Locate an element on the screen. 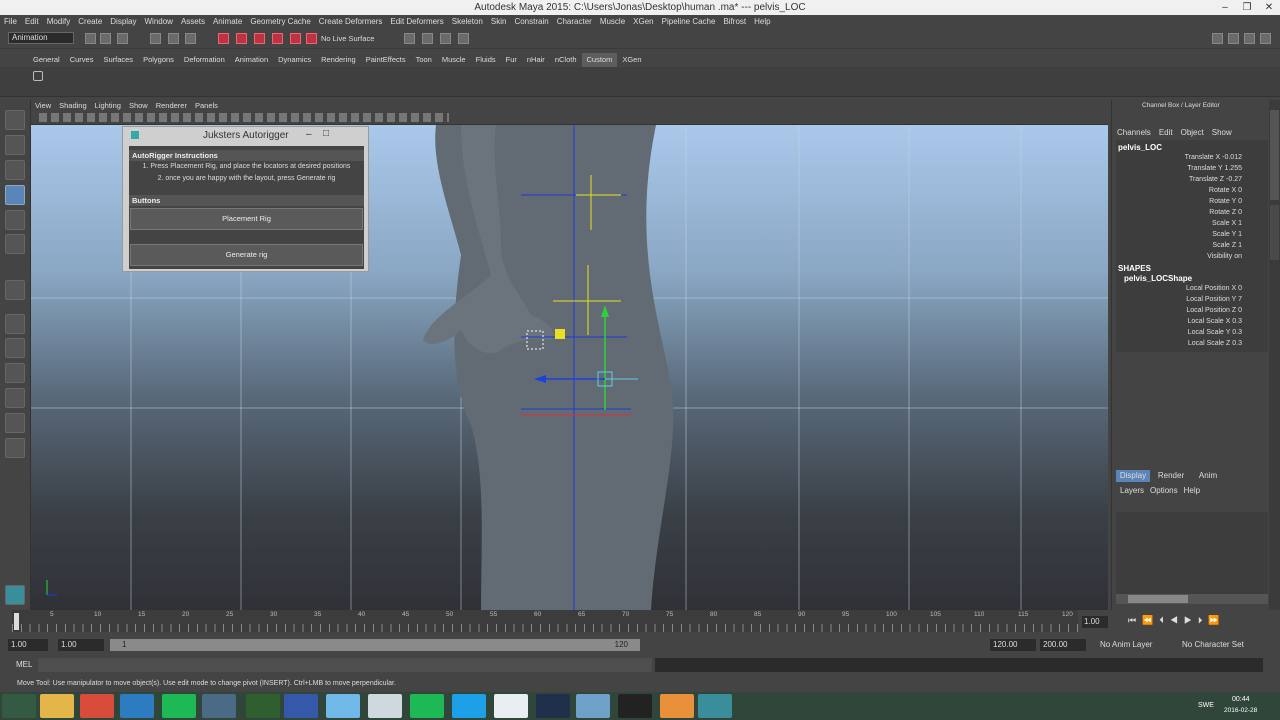  show-layer-editor-icon is located at coordinates (1265, 38).